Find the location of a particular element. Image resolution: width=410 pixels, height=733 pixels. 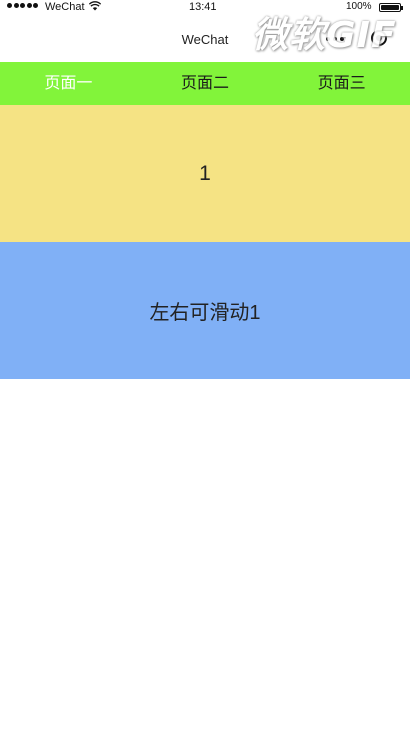

tab-bar: 页面一 页面二 页面三 is located at coordinates (205, 83).